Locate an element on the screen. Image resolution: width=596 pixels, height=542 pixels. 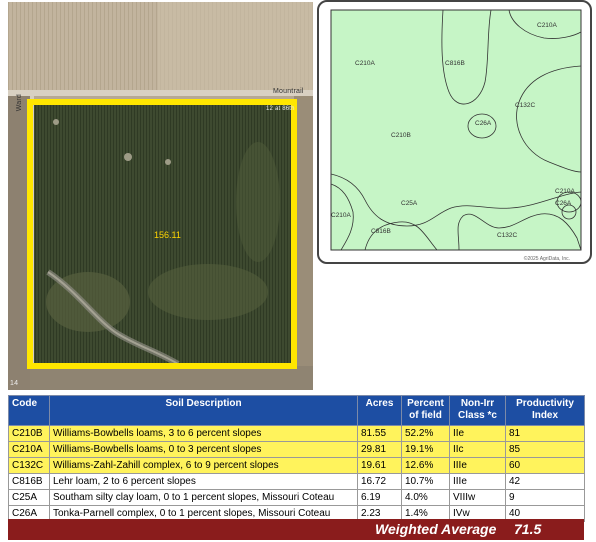
cell-index: 9 is located at coordinates (545, 497).